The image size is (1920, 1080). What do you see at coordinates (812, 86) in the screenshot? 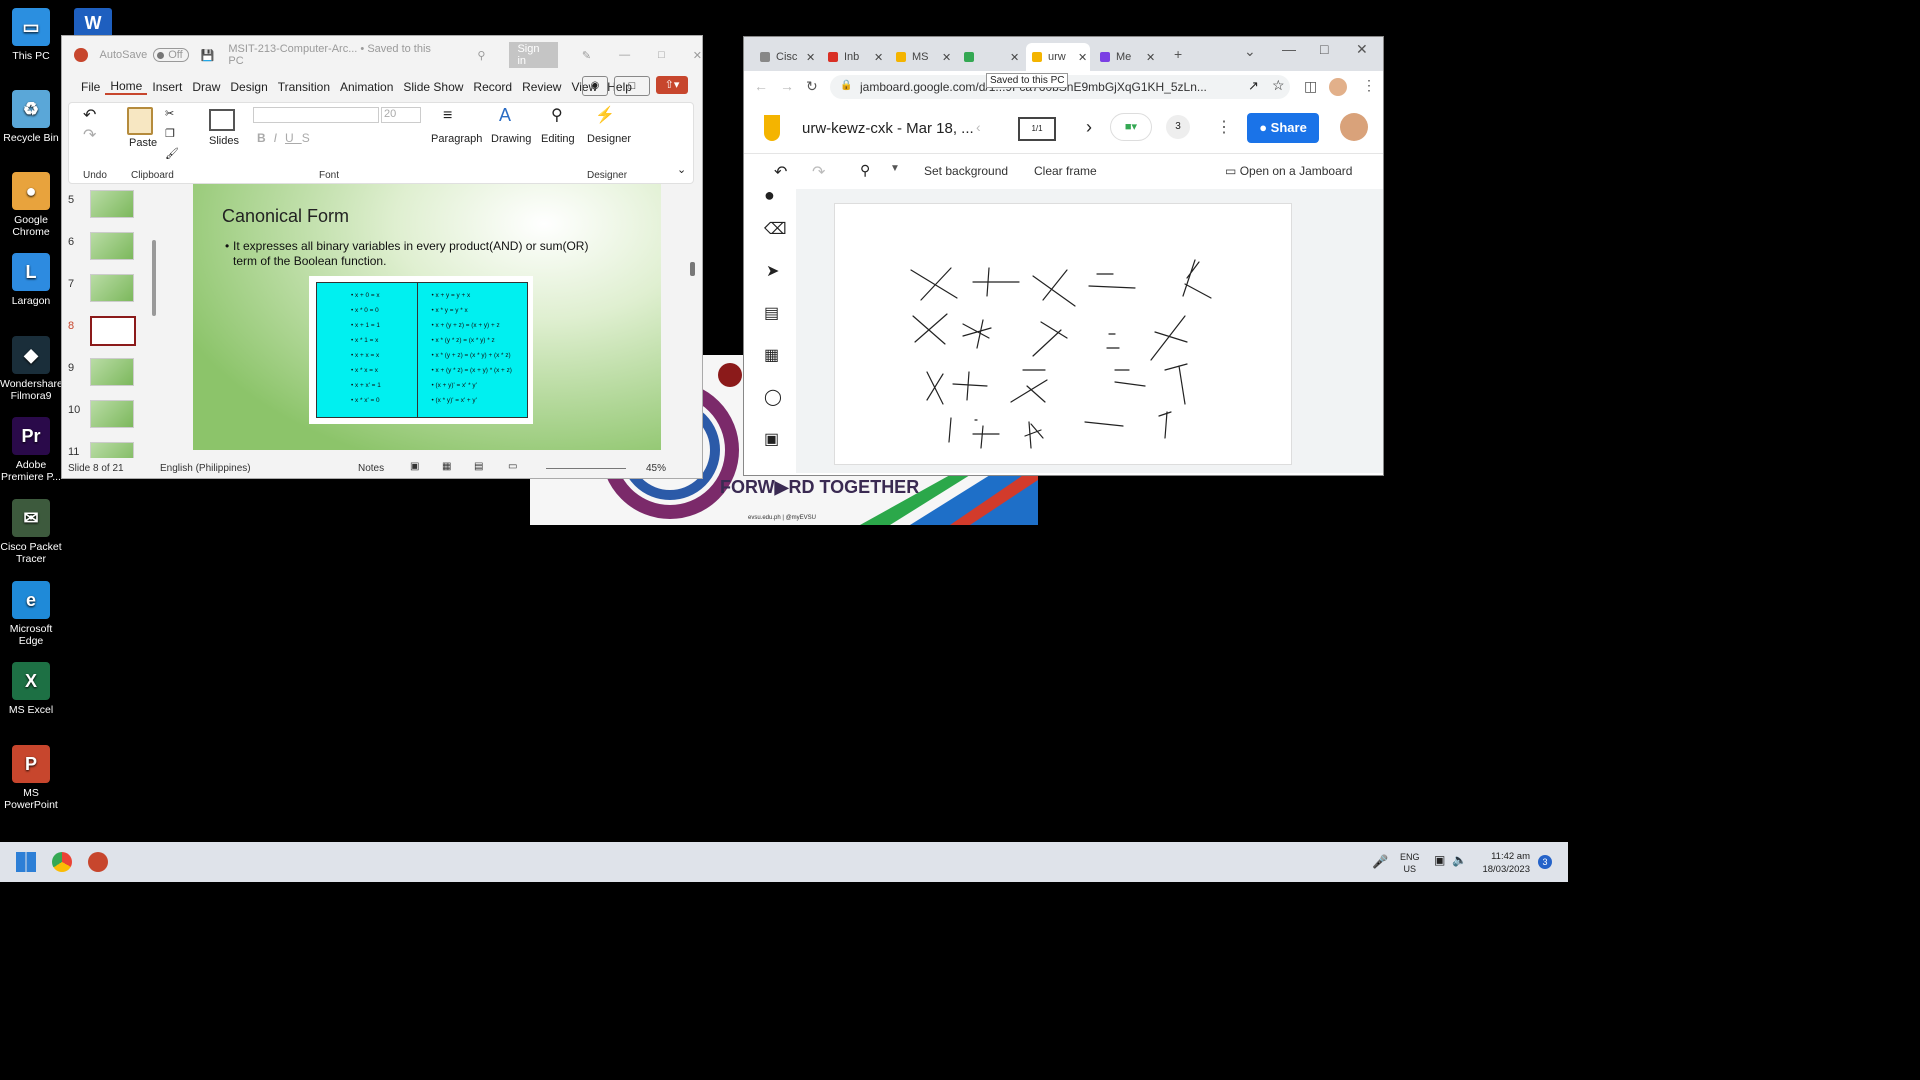
I see `reload-icon: ↻` at bounding box center [812, 86].